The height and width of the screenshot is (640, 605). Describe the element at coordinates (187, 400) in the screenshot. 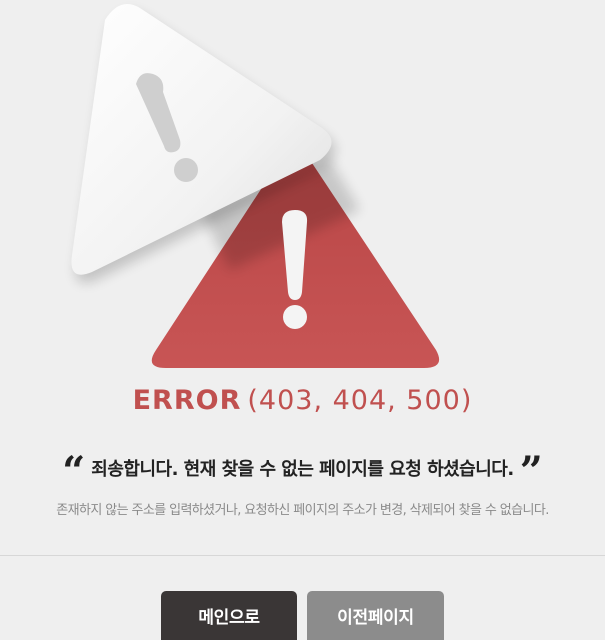

I see `error-label: ERROR` at that location.